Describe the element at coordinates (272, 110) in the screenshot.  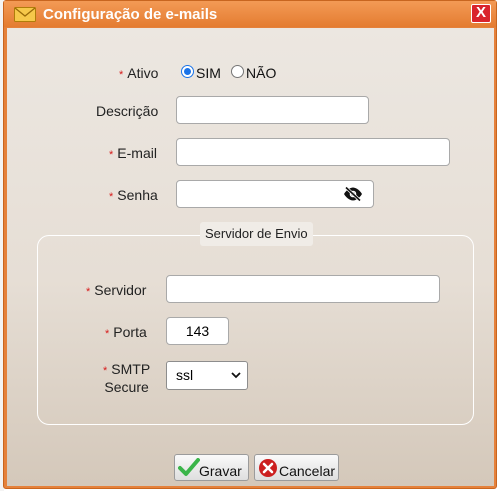
I see `descricao-input` at that location.